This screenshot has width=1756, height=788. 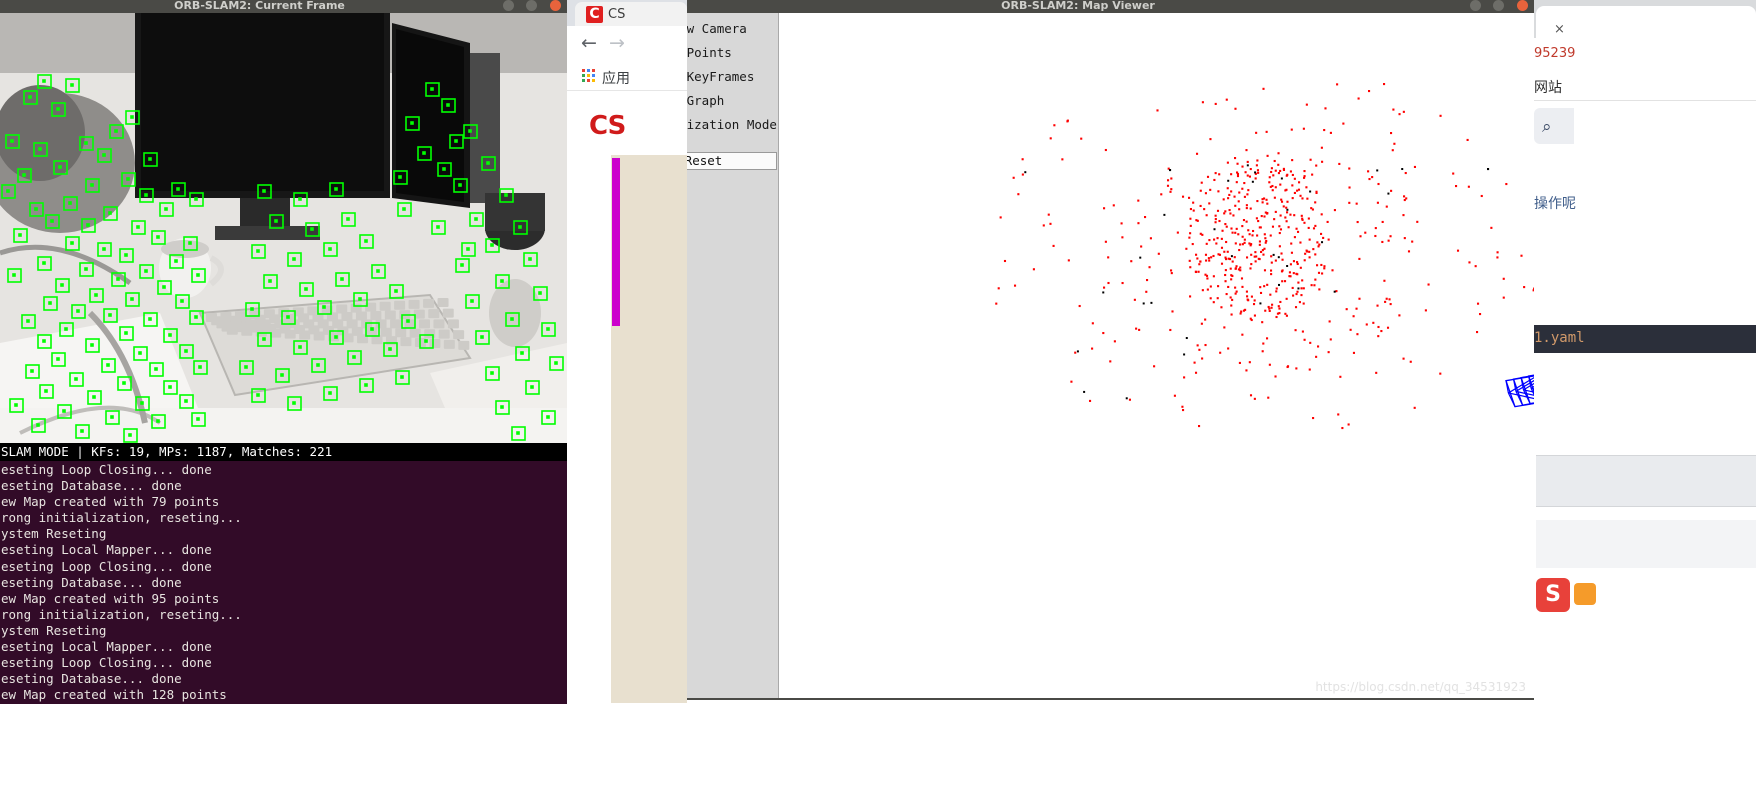 What do you see at coordinates (110, 502) in the screenshot?
I see `terminal-line: ew Map created with 79 points` at bounding box center [110, 502].